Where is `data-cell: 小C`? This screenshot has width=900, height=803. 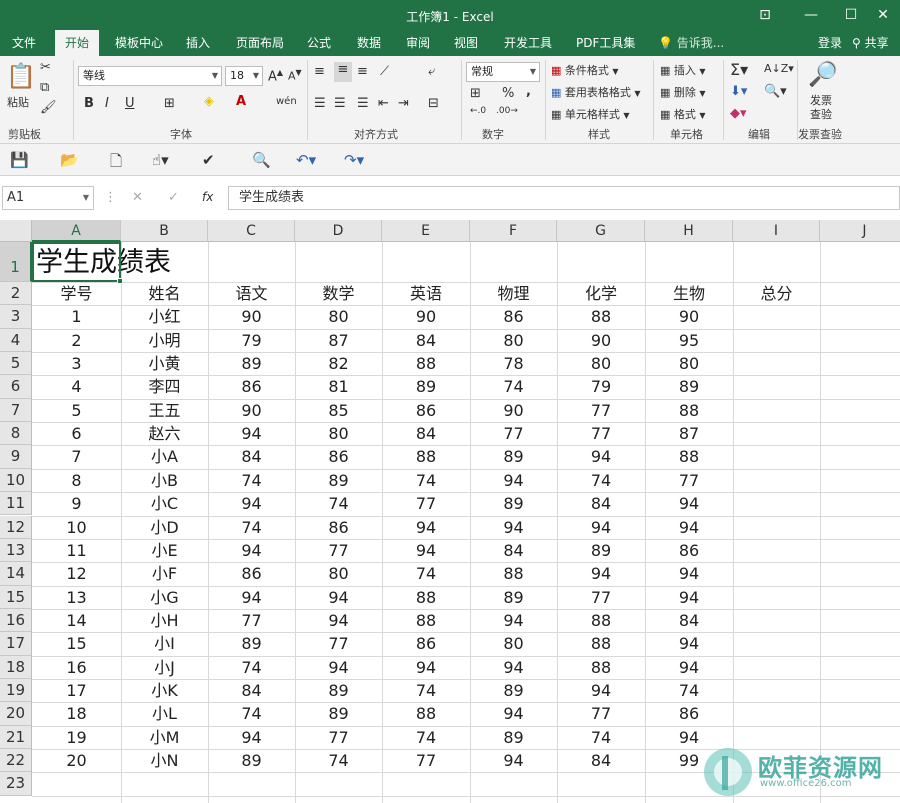 data-cell: 小C is located at coordinates (164, 503).